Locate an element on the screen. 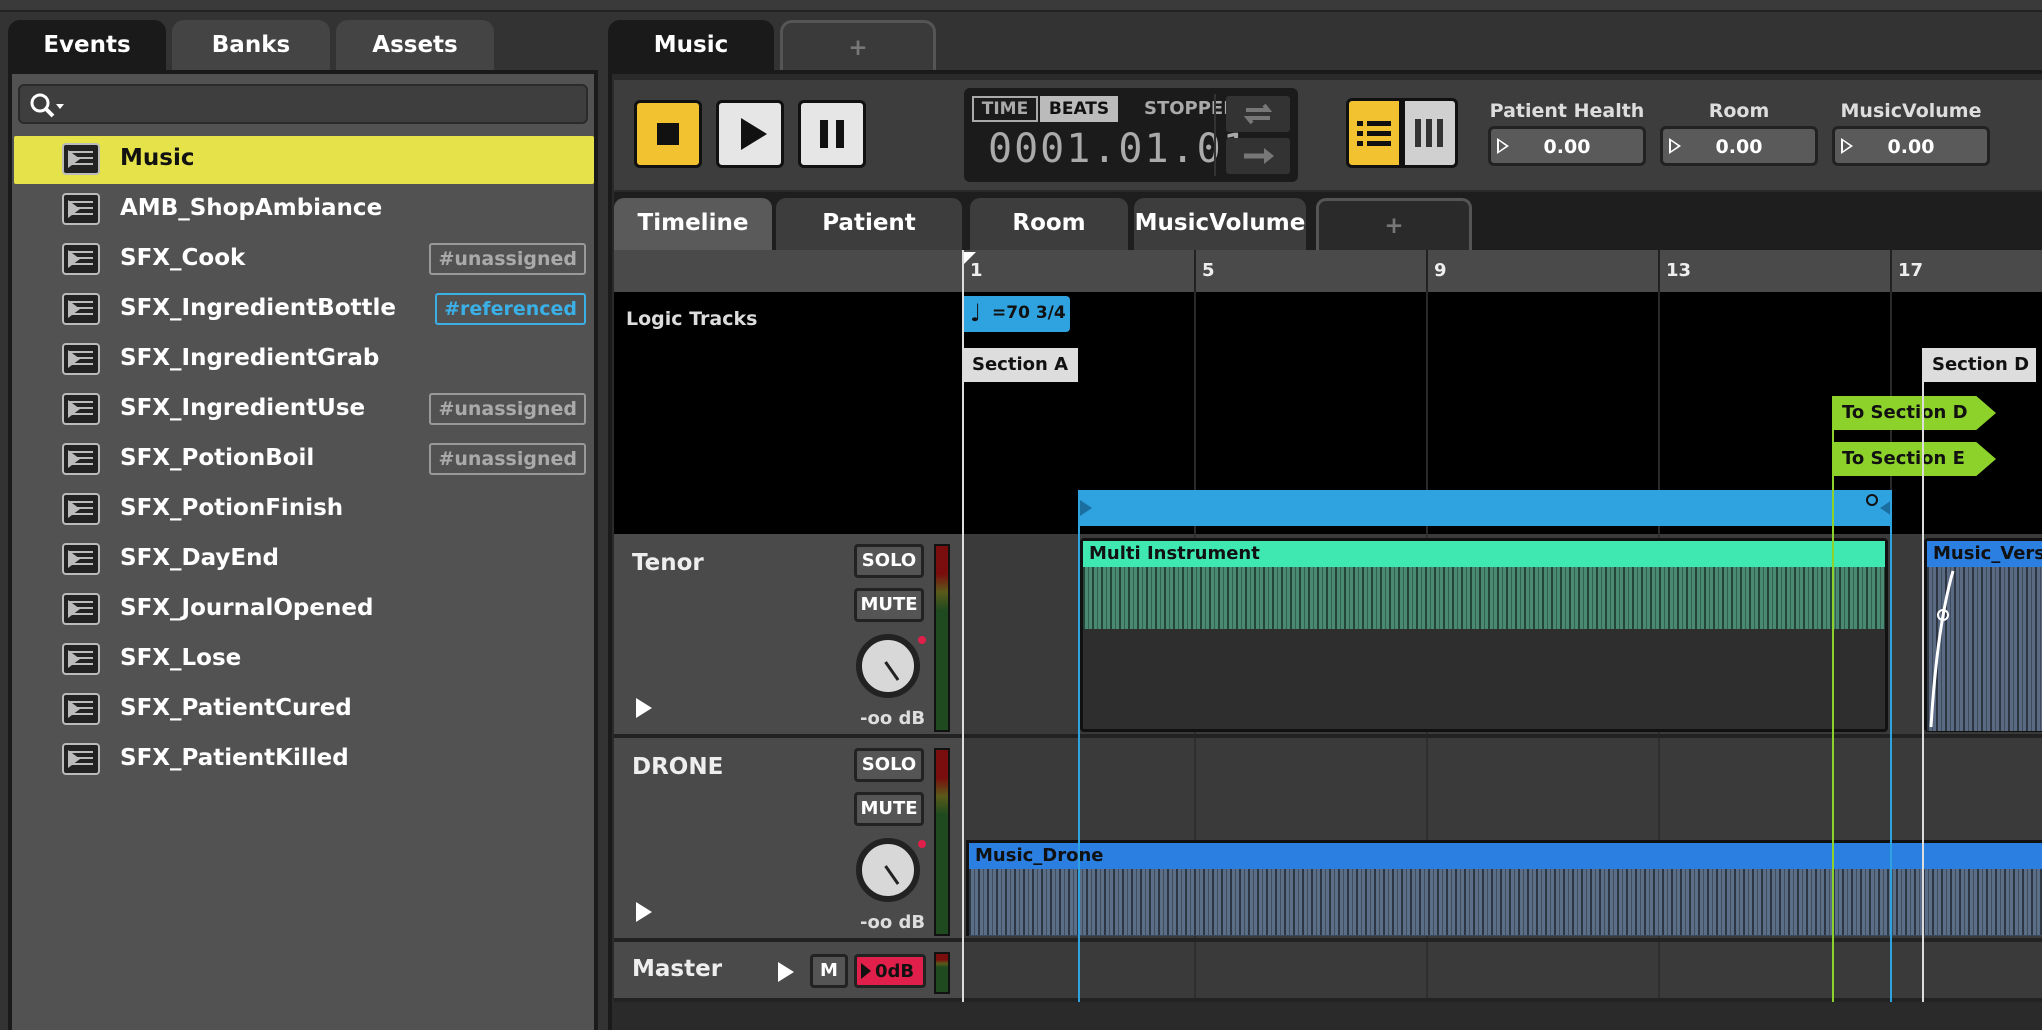 The height and width of the screenshot is (1030, 2042). pause-button is located at coordinates (832, 134).